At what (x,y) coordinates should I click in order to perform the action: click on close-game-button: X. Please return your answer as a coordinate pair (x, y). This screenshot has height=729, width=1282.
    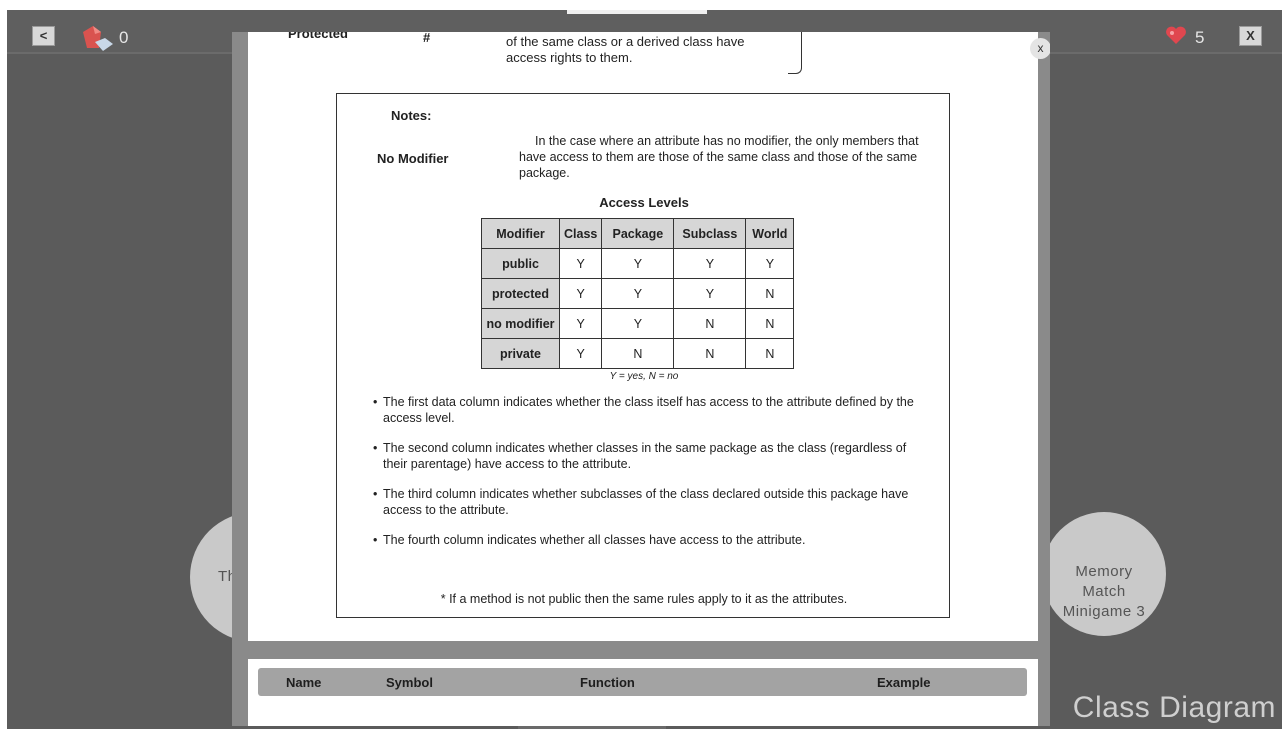
    Looking at the image, I should click on (1250, 36).